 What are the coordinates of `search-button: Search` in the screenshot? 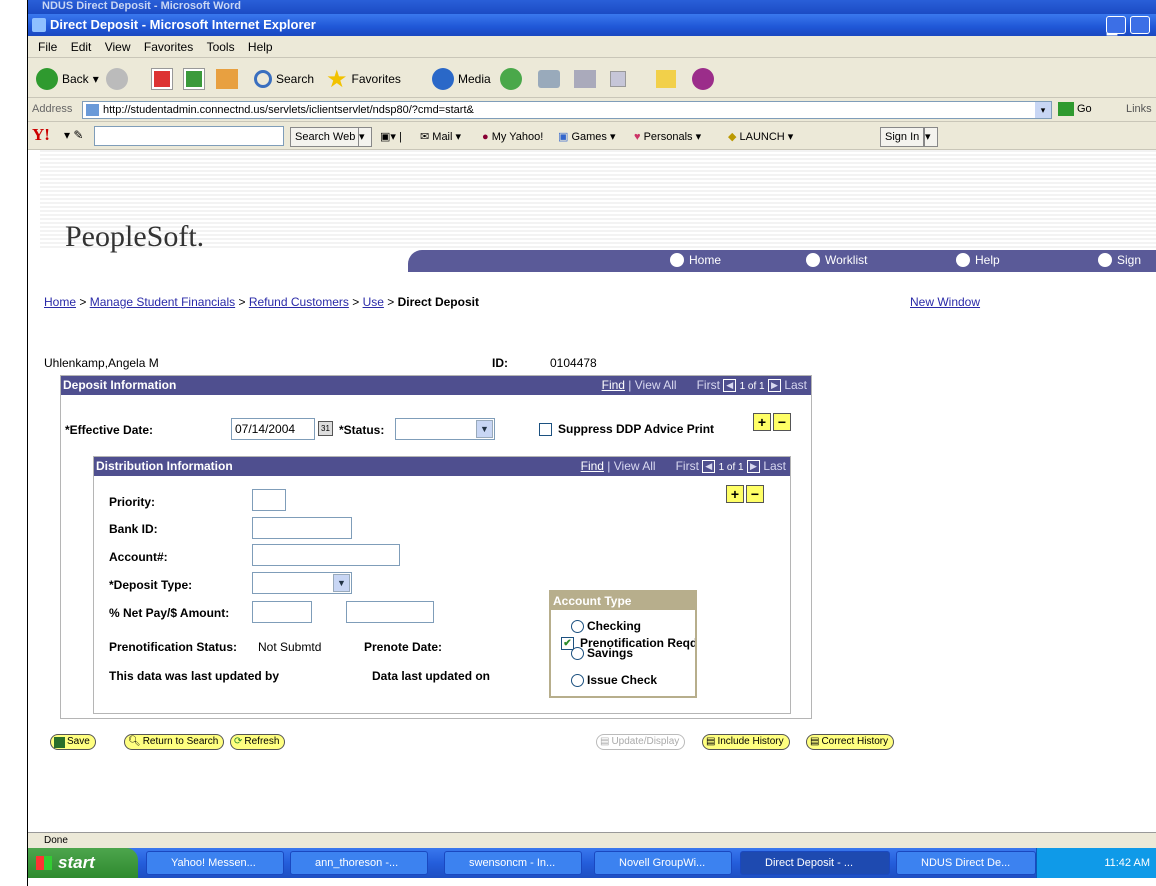 It's located at (284, 79).